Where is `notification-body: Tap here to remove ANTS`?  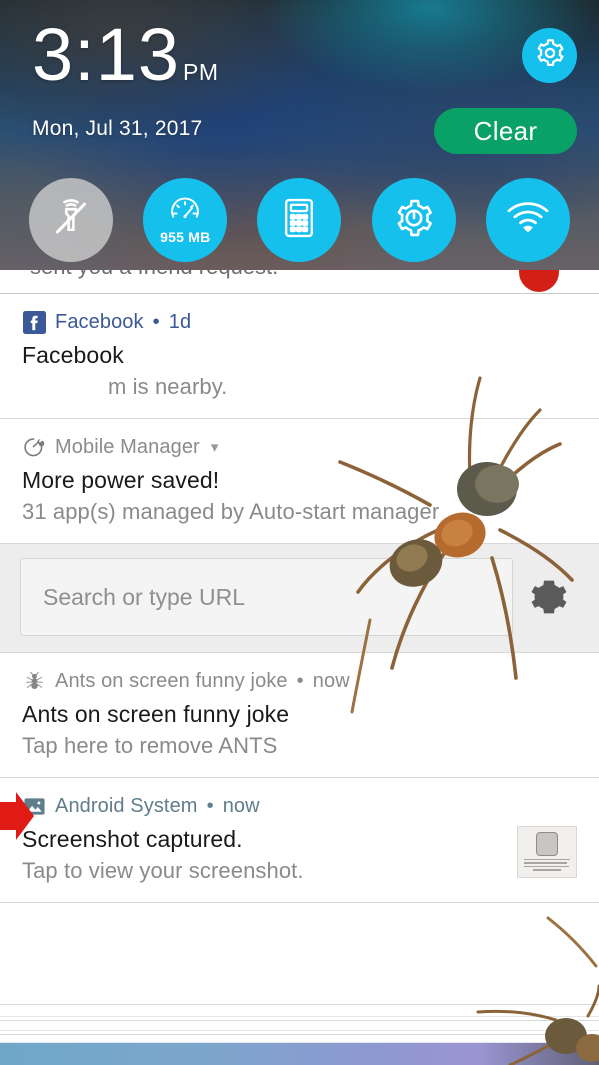
notification-body: Tap here to remove ANTS is located at coordinates (150, 745).